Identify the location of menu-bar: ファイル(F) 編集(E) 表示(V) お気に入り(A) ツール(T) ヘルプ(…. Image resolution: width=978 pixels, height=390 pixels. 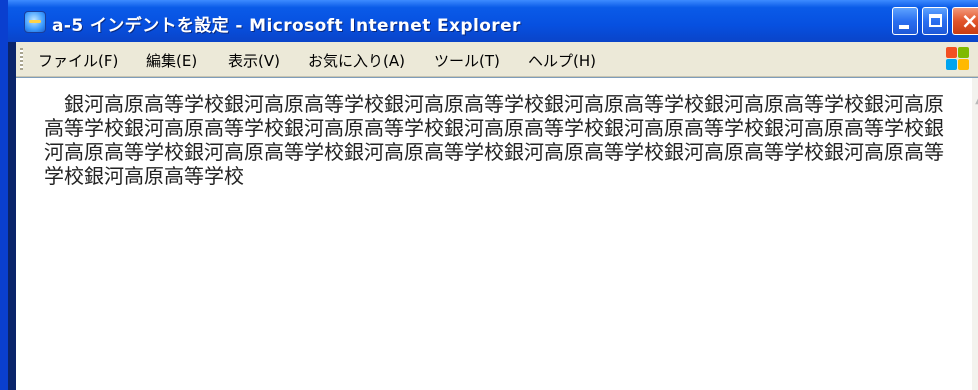
(497, 59).